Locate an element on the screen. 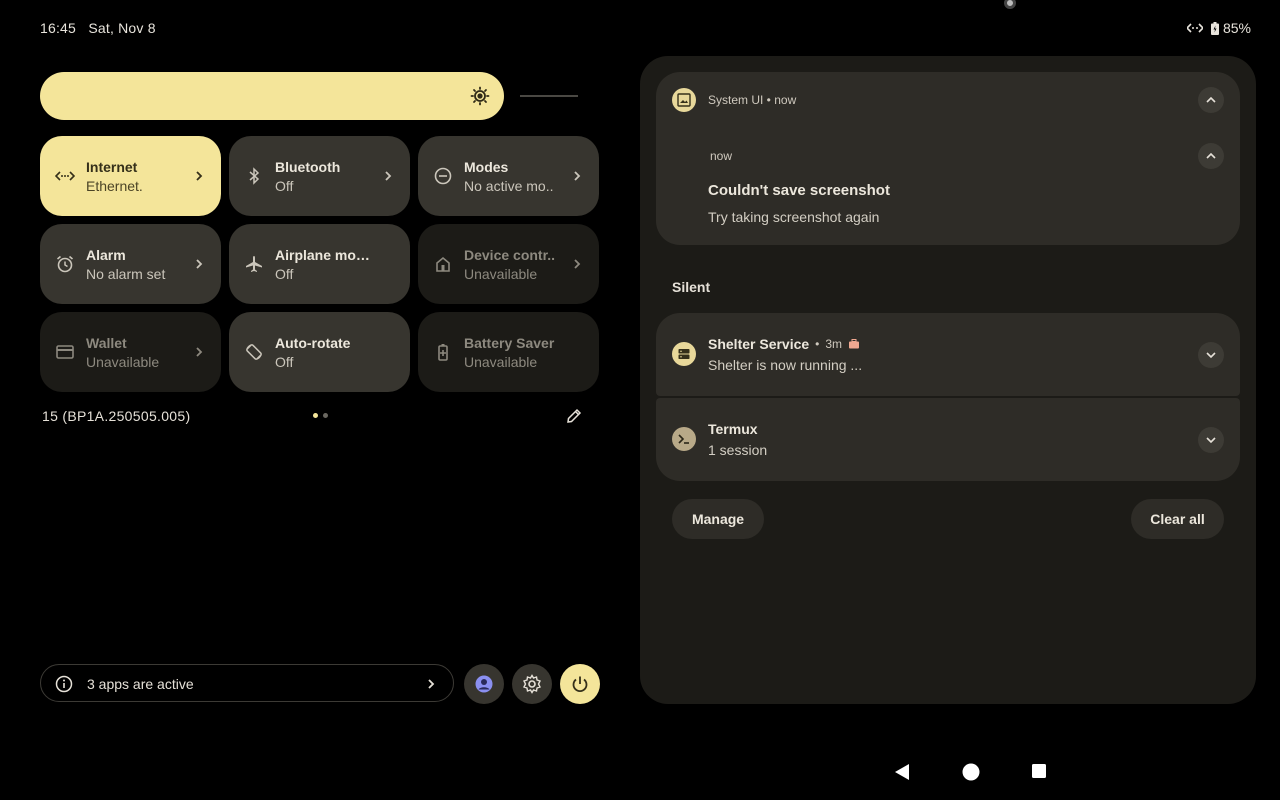 This screenshot has width=1280, height=800. termux-app-icon is located at coordinates (684, 439).